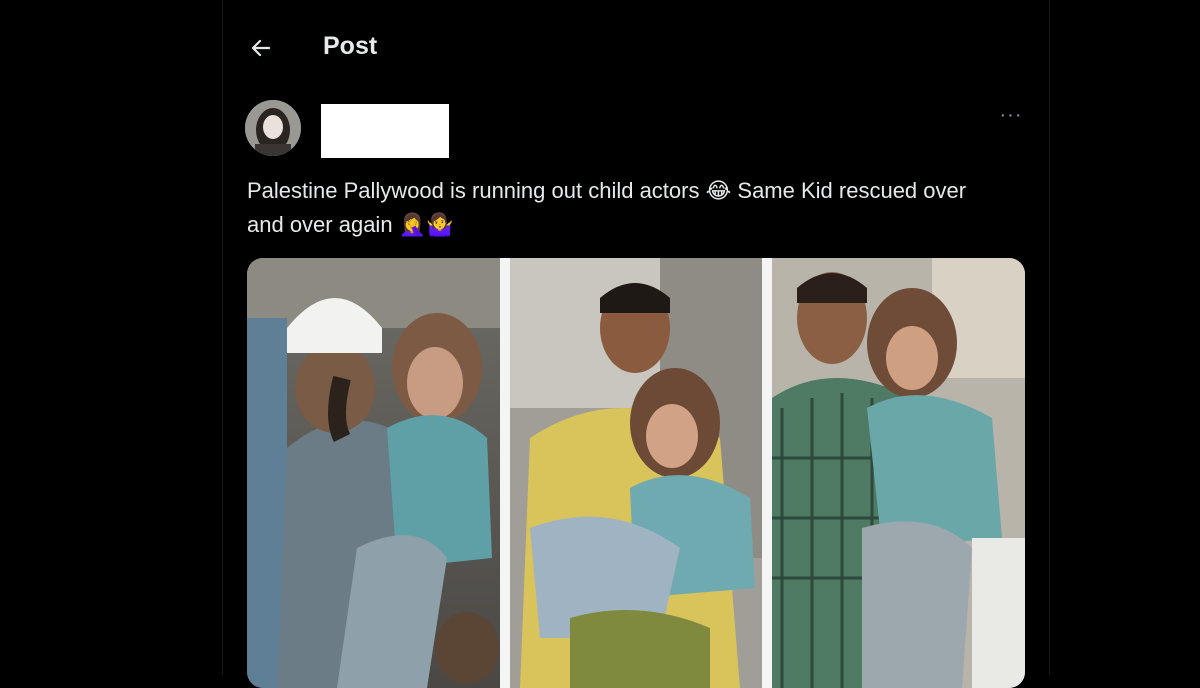 This screenshot has width=1200, height=688. What do you see at coordinates (385, 131) in the screenshot?
I see `redacted-author-name` at bounding box center [385, 131].